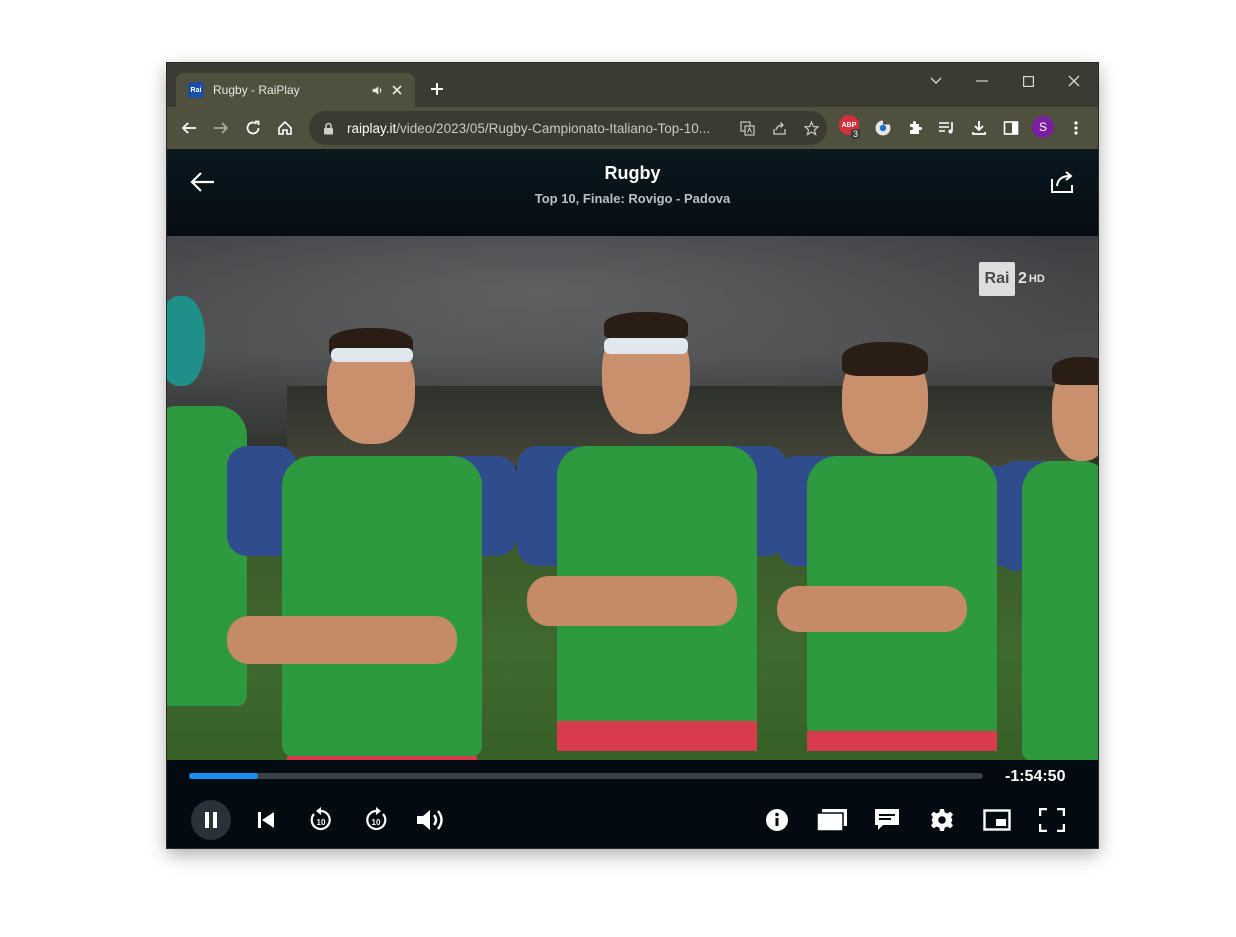 This screenshot has width=1236, height=937. What do you see at coordinates (979, 128) in the screenshot?
I see `download-icon` at bounding box center [979, 128].